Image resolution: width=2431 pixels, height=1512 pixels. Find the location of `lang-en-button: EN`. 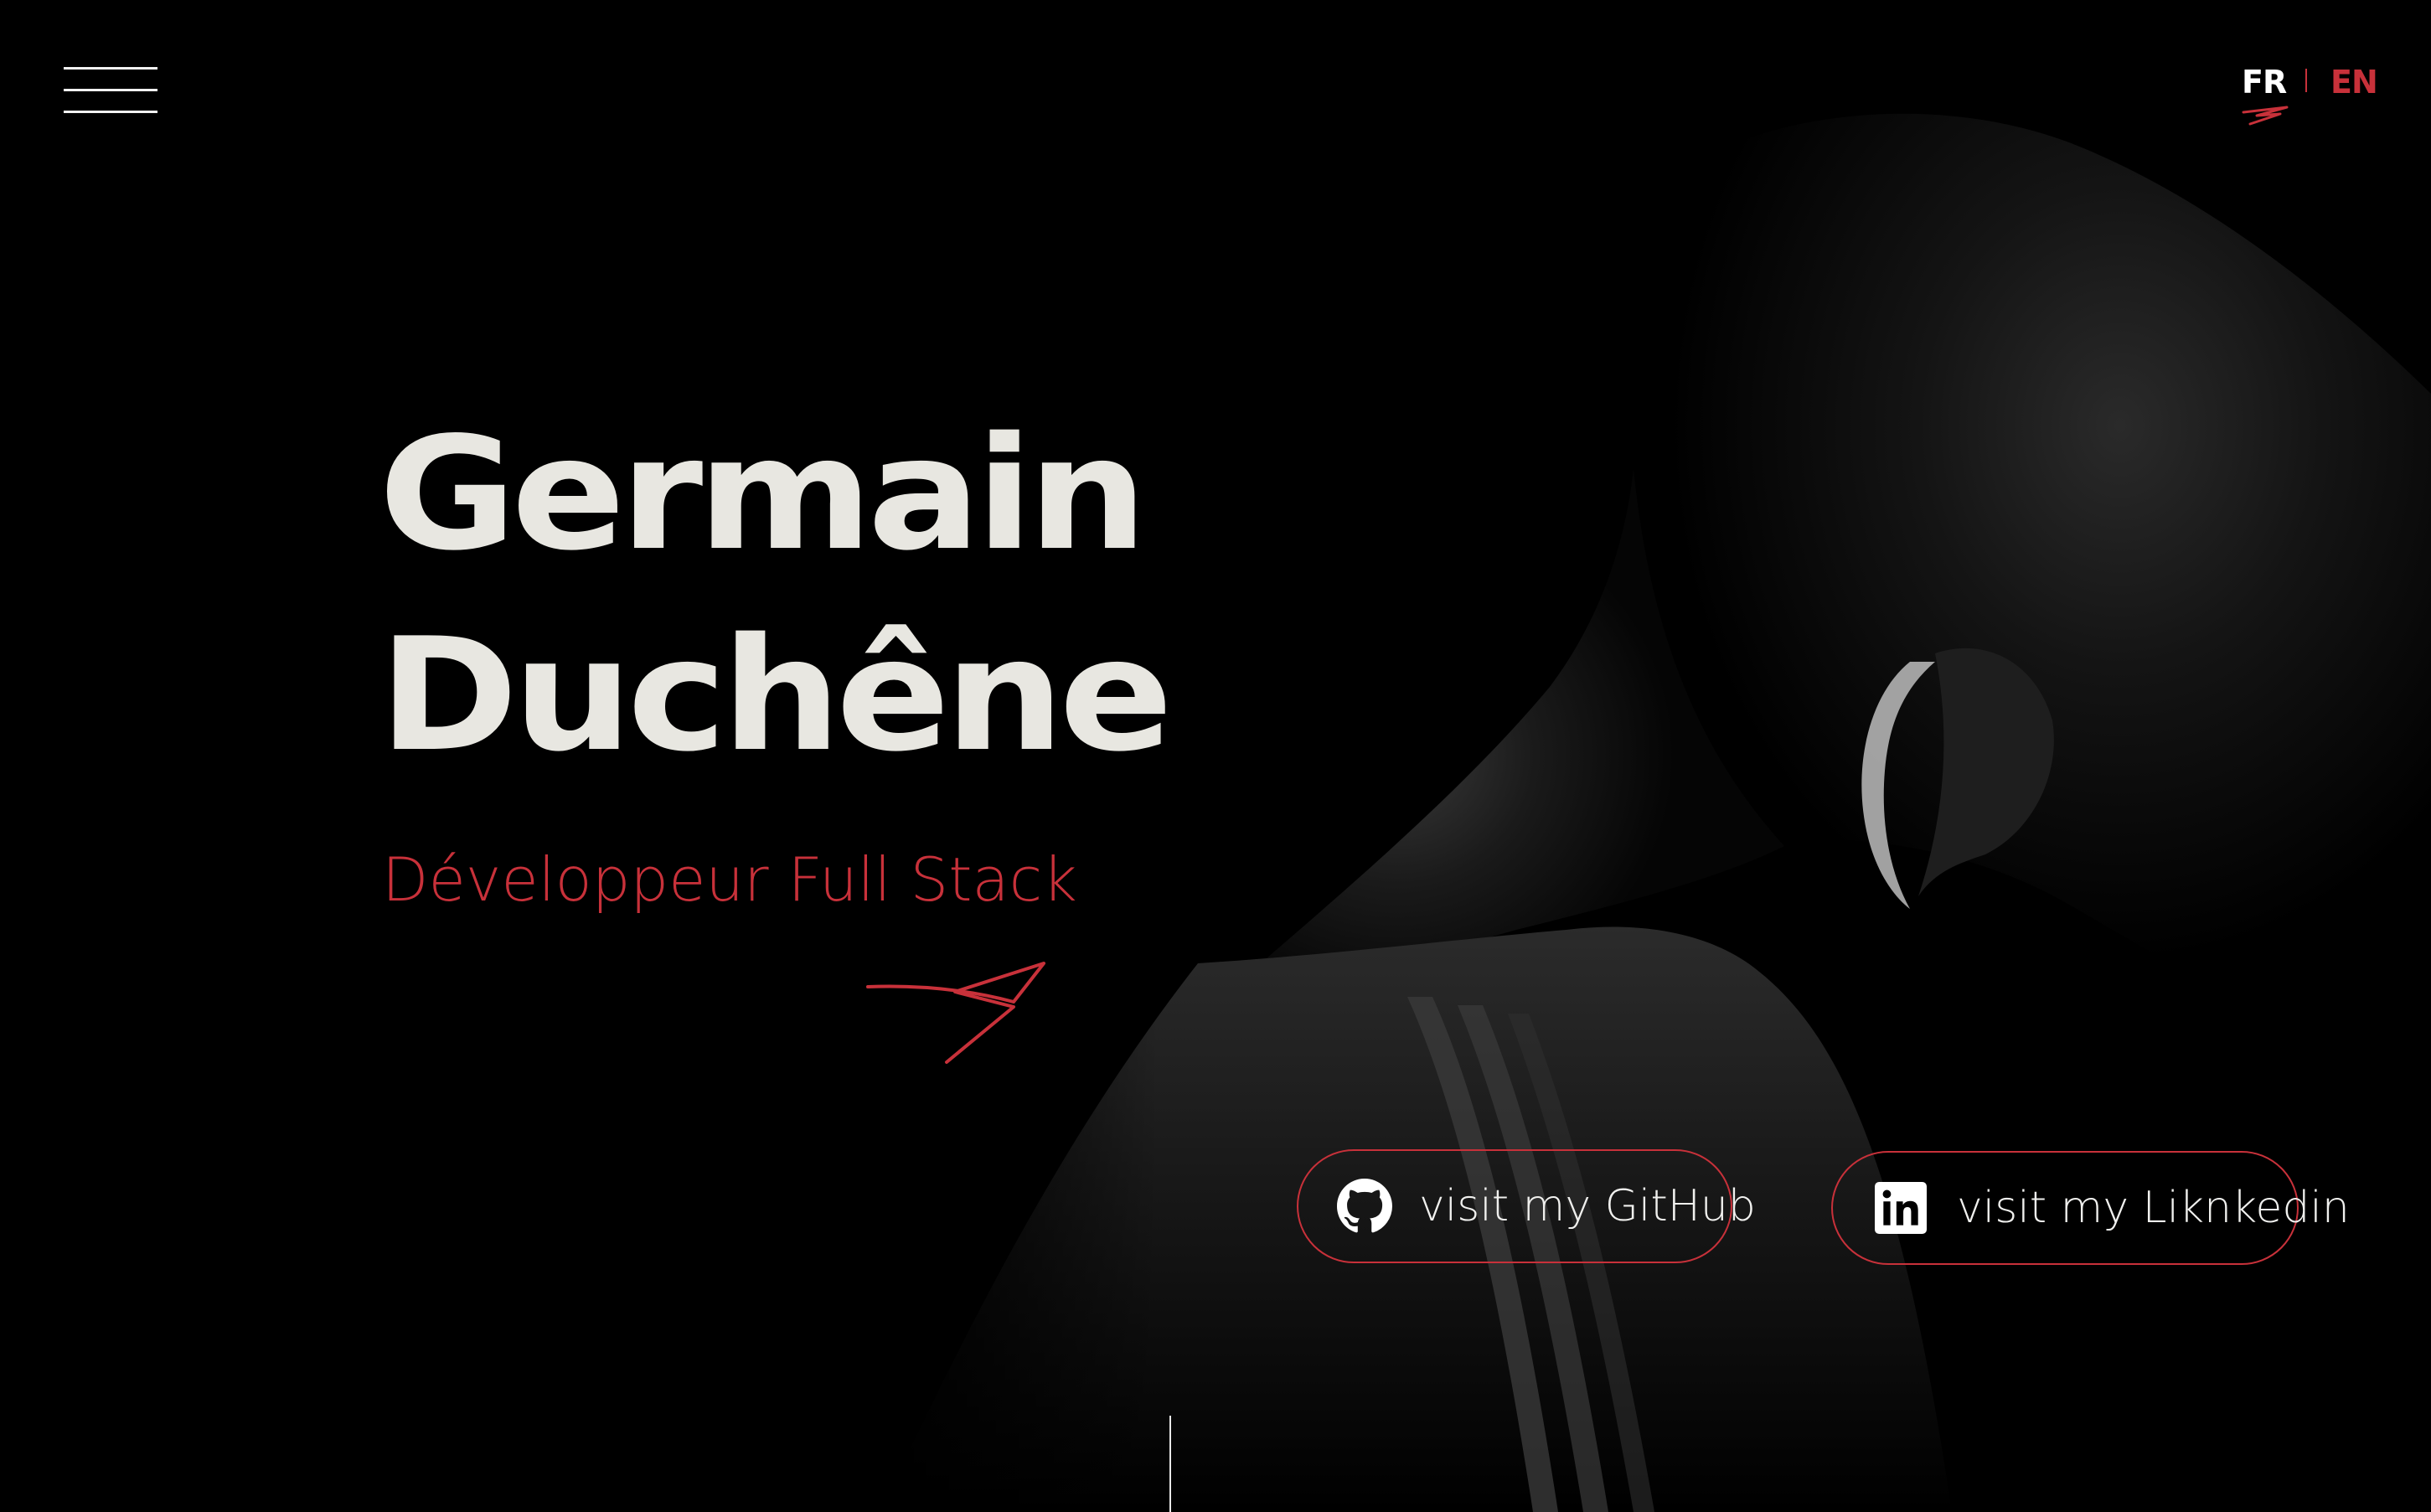

lang-en-button: EN is located at coordinates (2354, 82).